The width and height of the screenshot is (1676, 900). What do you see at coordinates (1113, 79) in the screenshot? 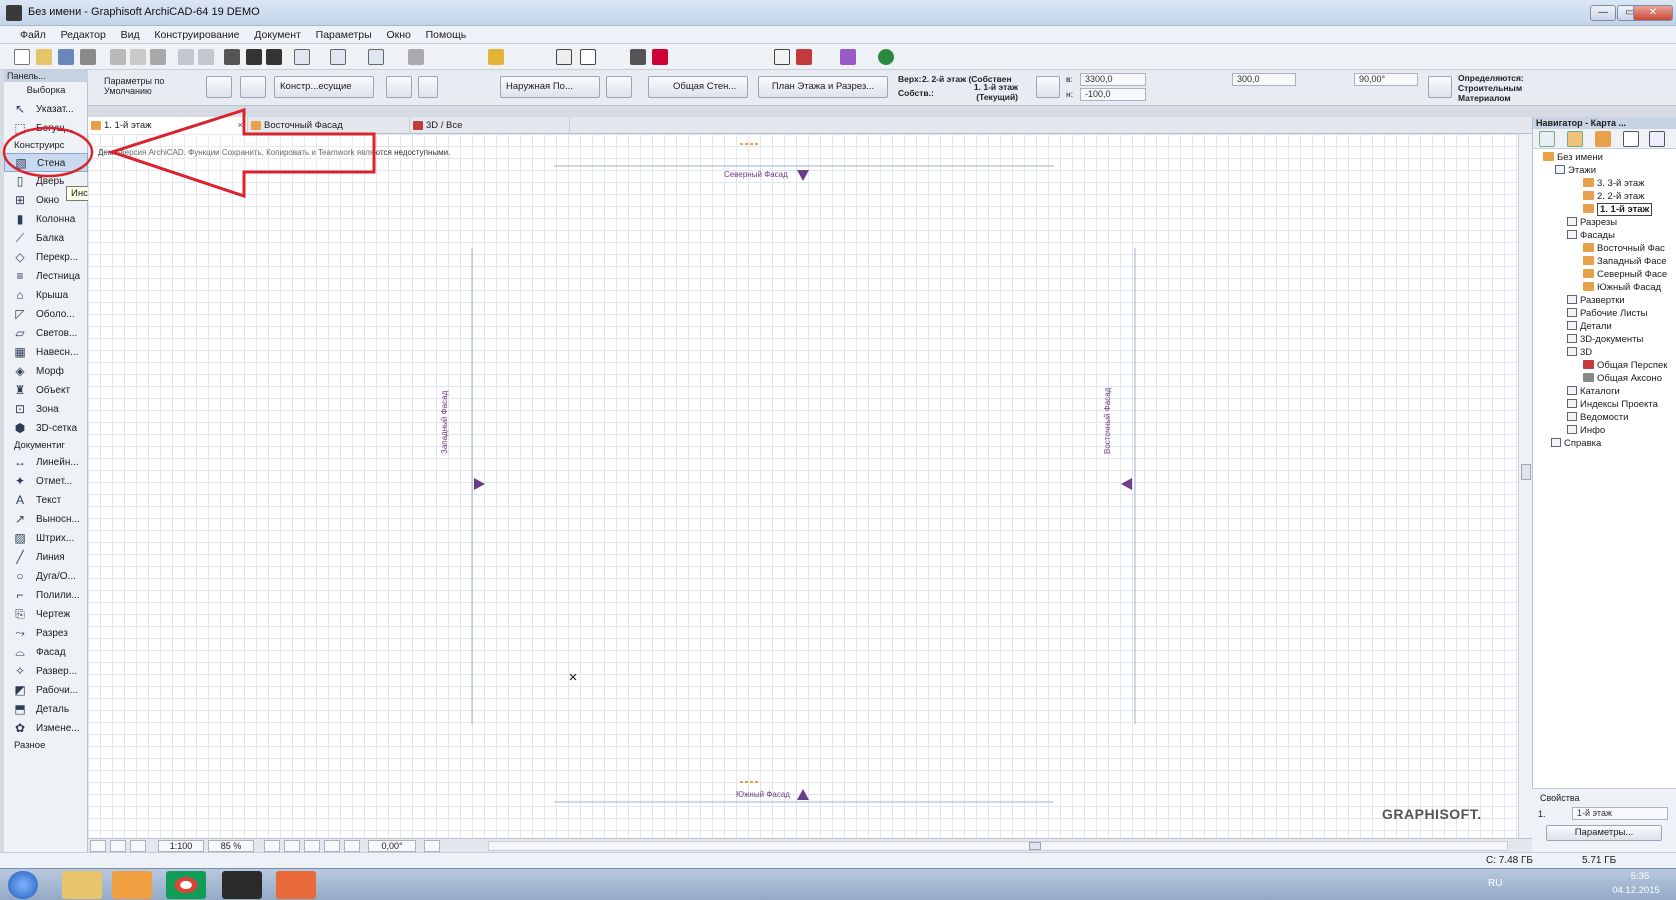
I see `wall-height-field: 3300,0` at bounding box center [1113, 79].